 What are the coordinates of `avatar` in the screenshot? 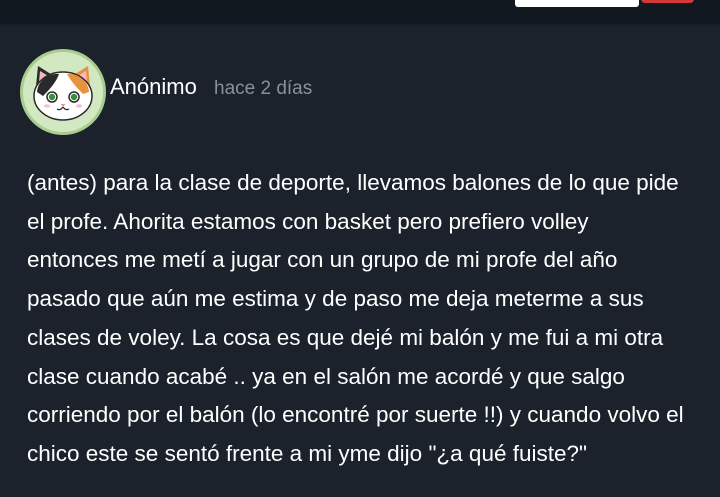 It's located at (63, 92).